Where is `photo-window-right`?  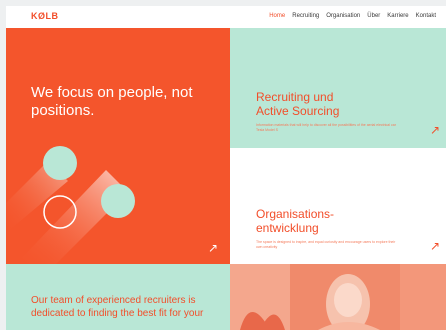
photo-window-right is located at coordinates (423, 297).